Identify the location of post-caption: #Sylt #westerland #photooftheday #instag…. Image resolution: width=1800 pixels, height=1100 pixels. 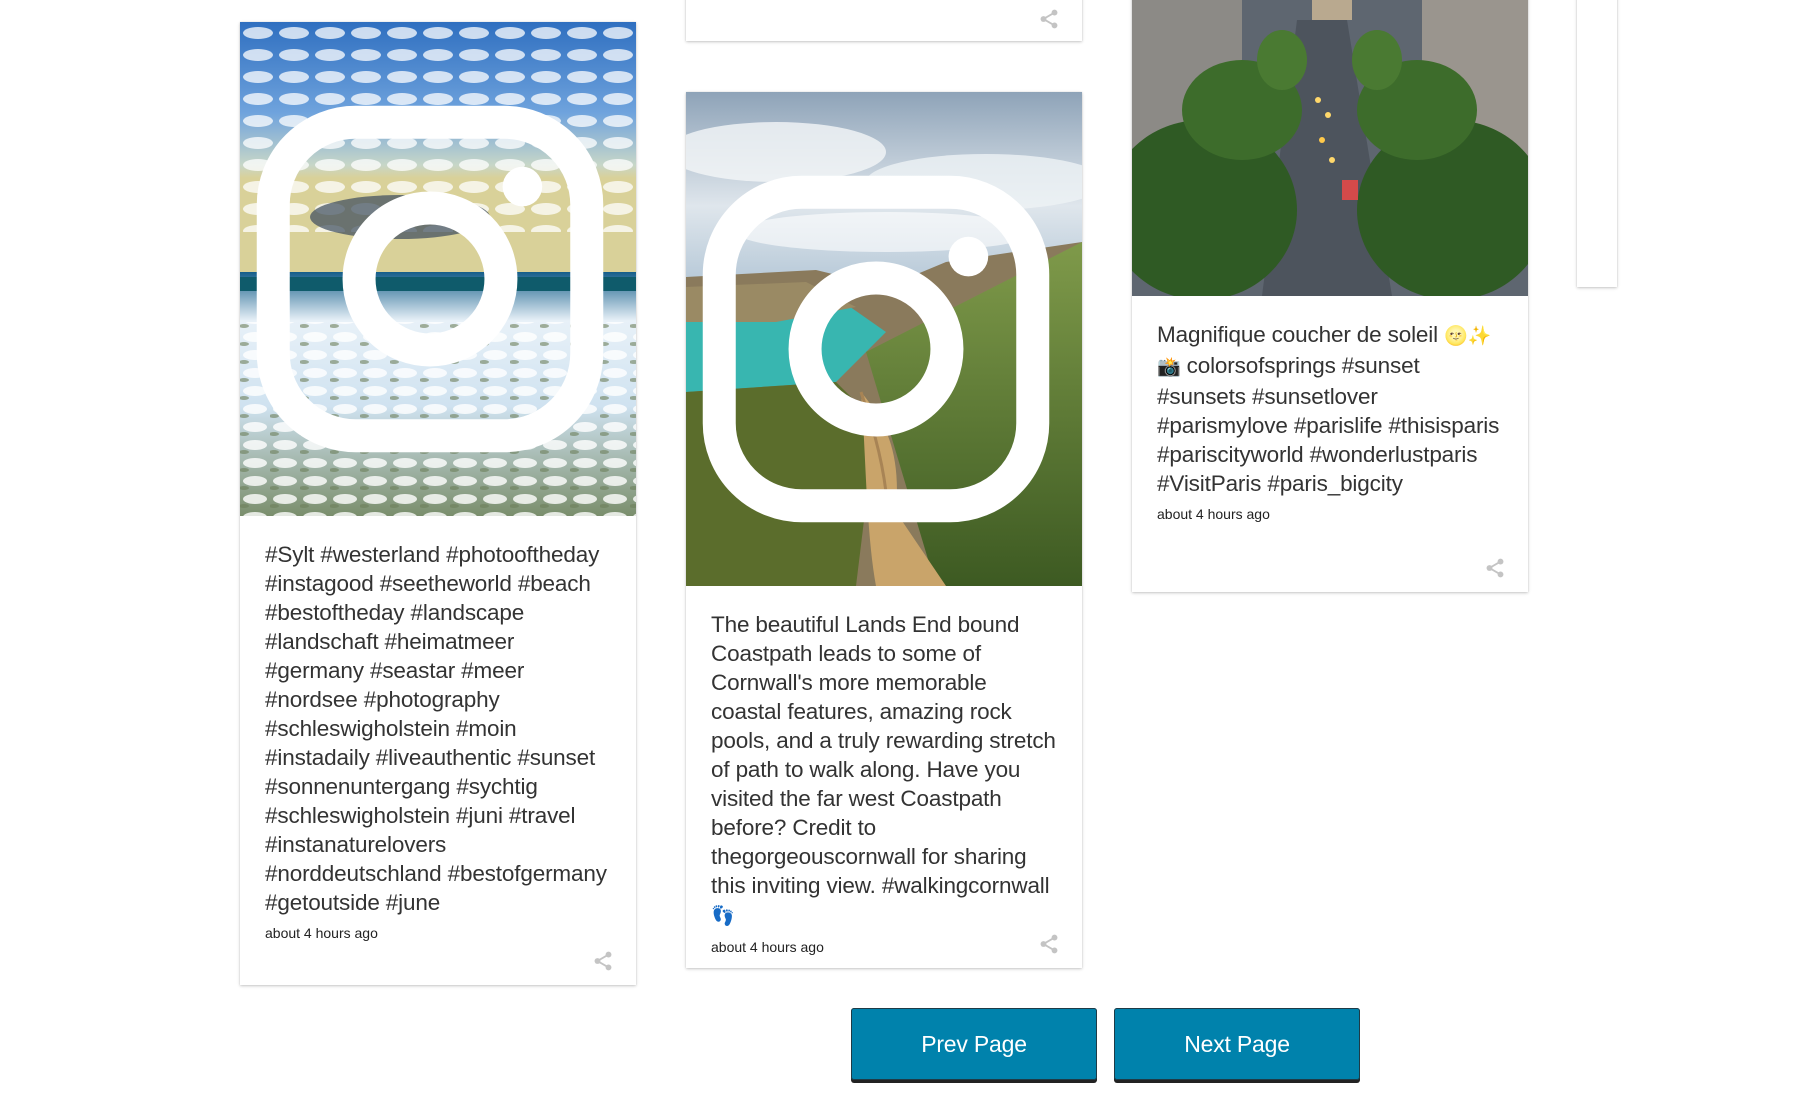
(436, 728).